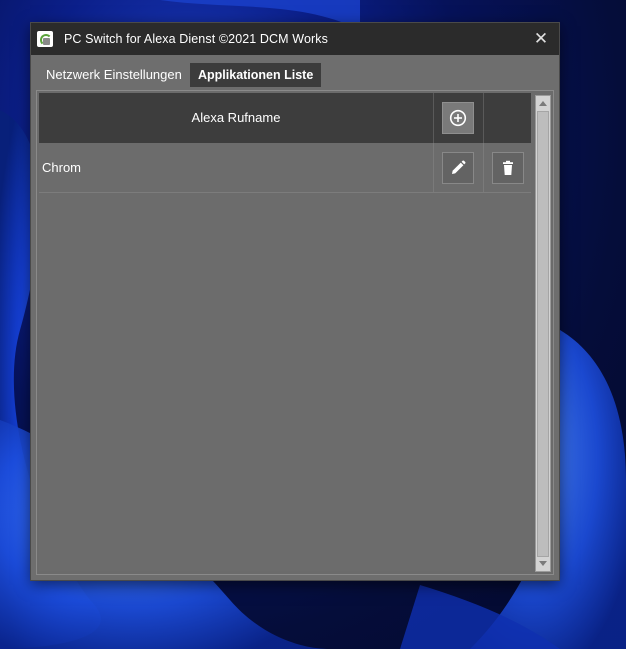 This screenshot has height=649, width=626. What do you see at coordinates (236, 117) in the screenshot?
I see `column-header-alexa-rufname: Alexa Rufname` at bounding box center [236, 117].